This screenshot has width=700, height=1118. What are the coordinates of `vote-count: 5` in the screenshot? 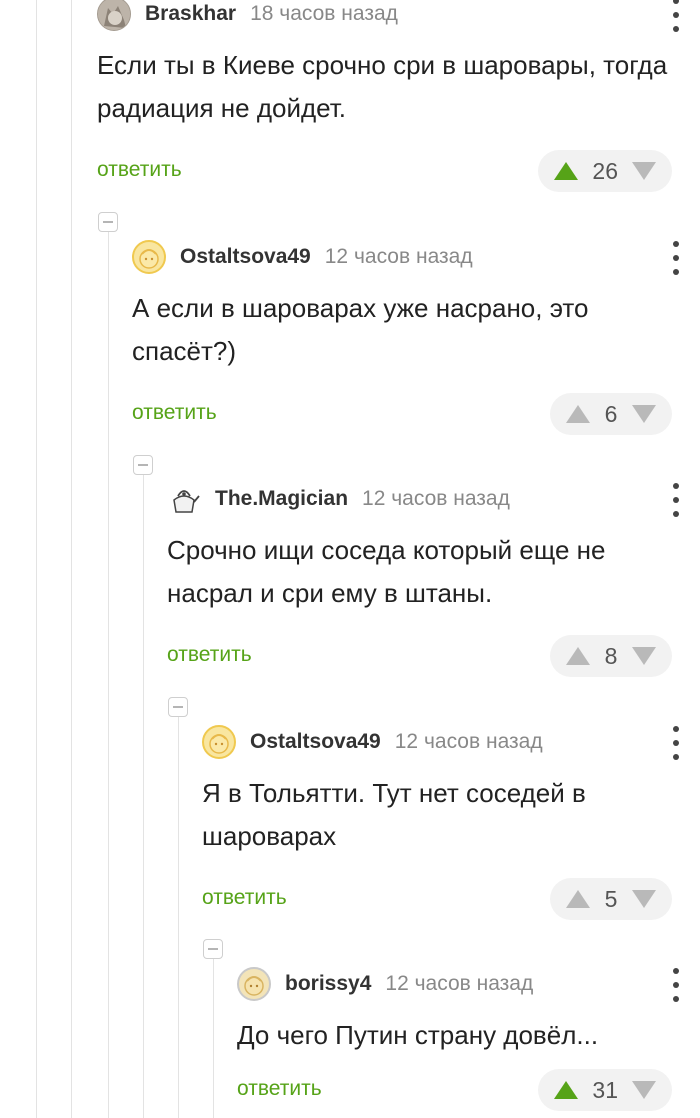 It's located at (611, 898).